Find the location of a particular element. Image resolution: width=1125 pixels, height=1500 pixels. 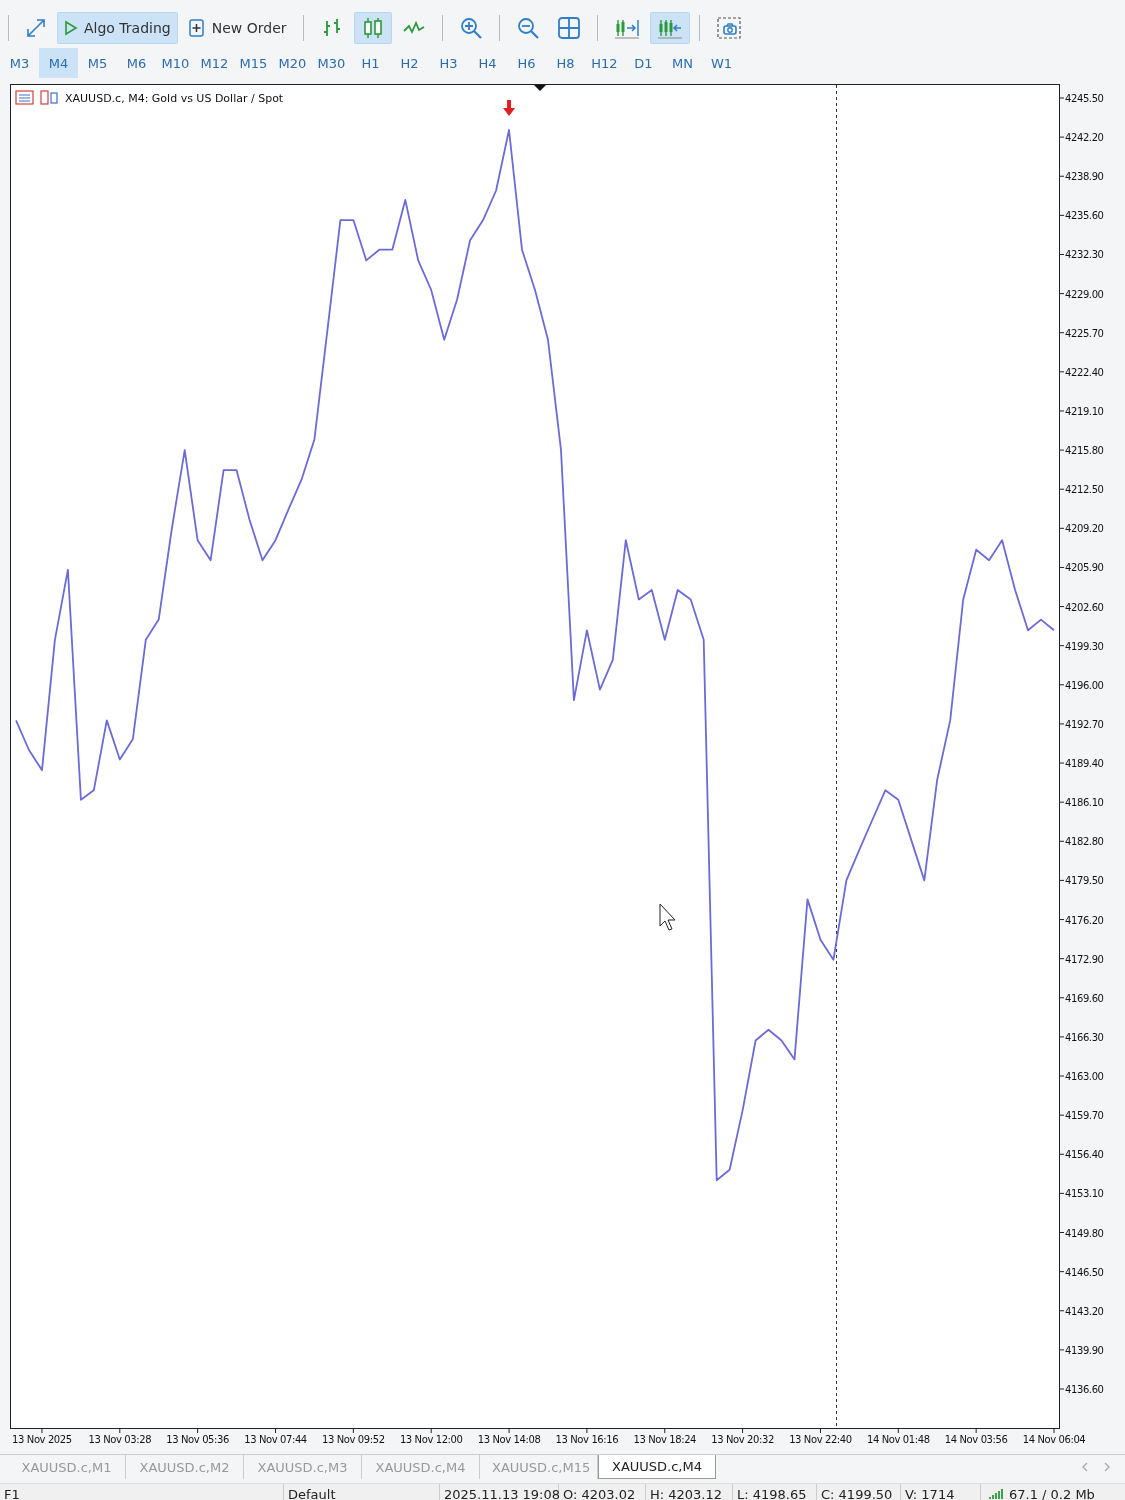

axis-label: 13 Nov 14:08 is located at coordinates (509, 1439).